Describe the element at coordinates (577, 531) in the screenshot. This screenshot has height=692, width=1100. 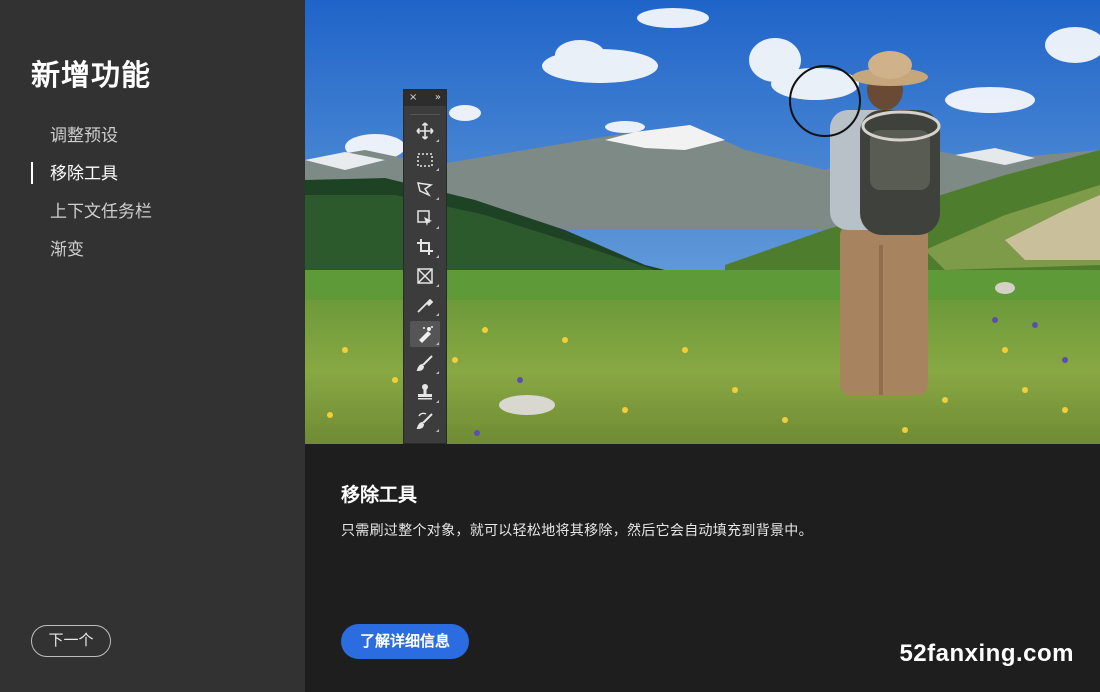
I see `feature-description: 只需刷过整个对象，就可以轻松地将其移除，然后它会自动填充到背景中。` at that location.